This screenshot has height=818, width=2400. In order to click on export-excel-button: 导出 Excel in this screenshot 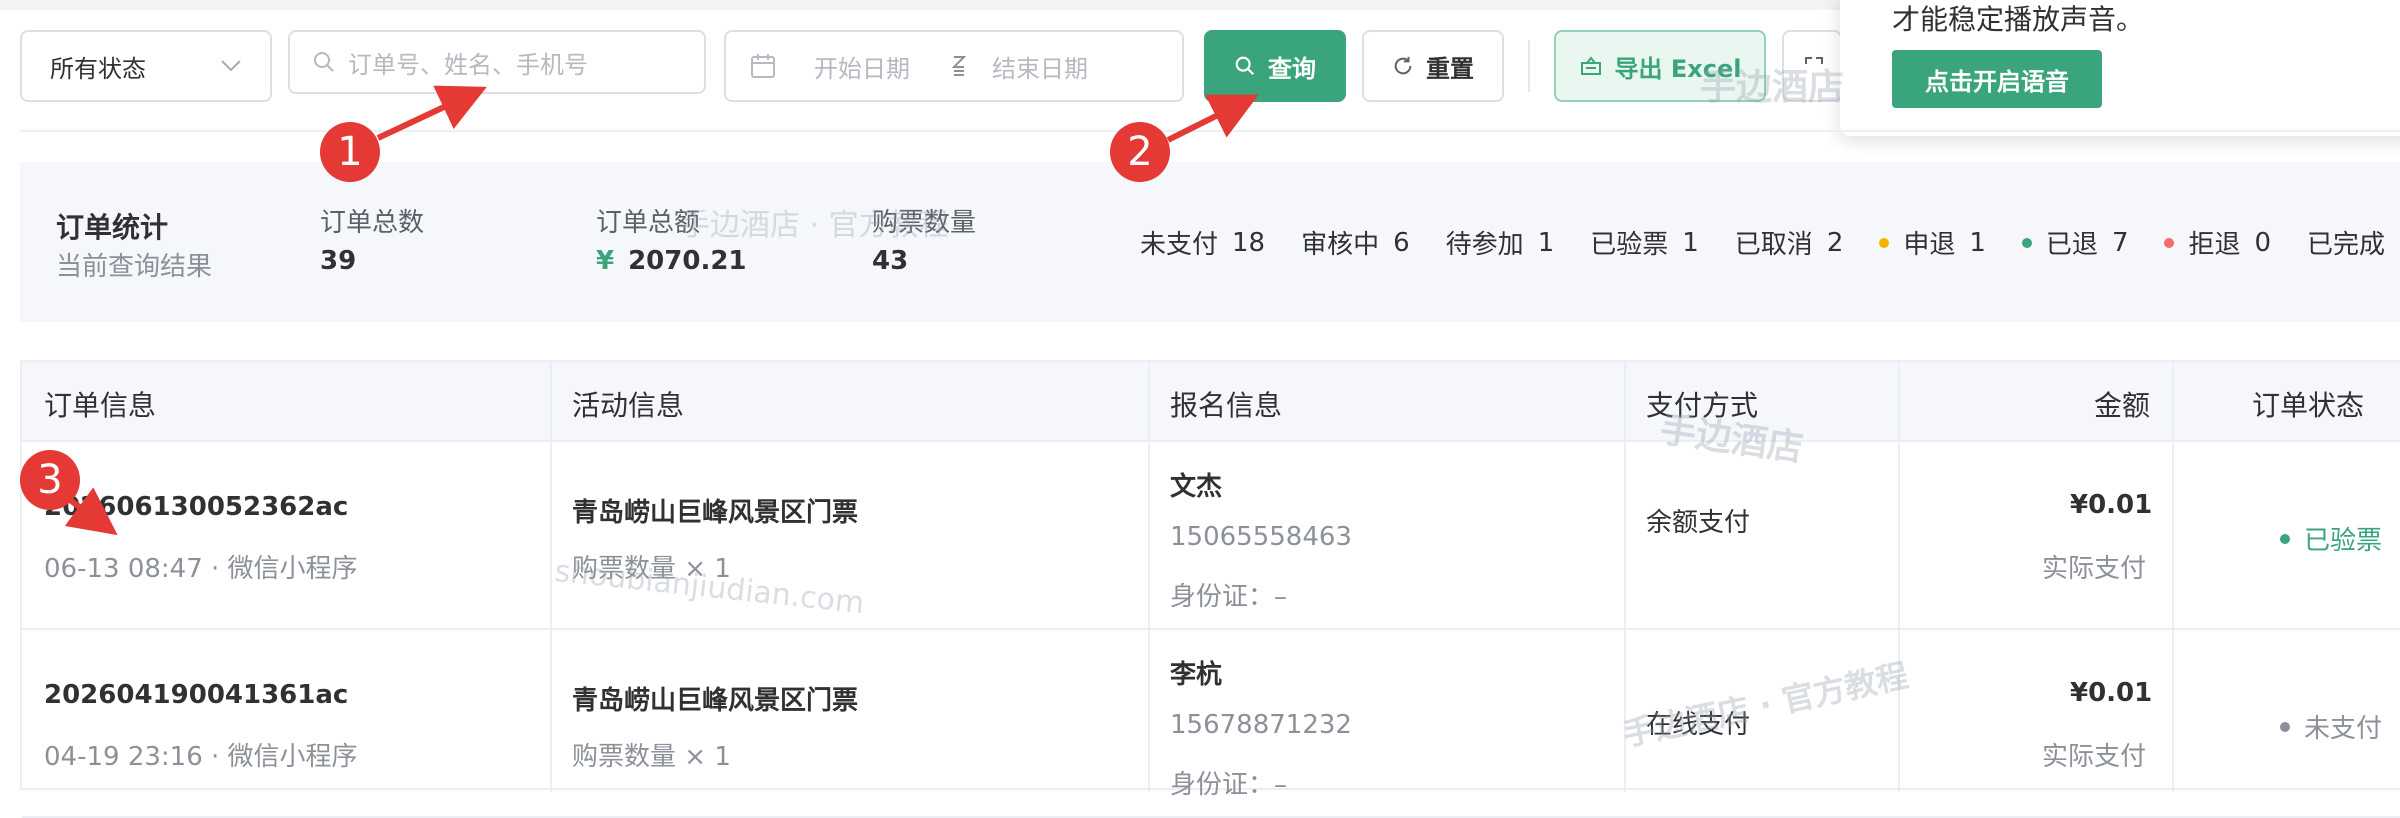, I will do `click(1660, 66)`.